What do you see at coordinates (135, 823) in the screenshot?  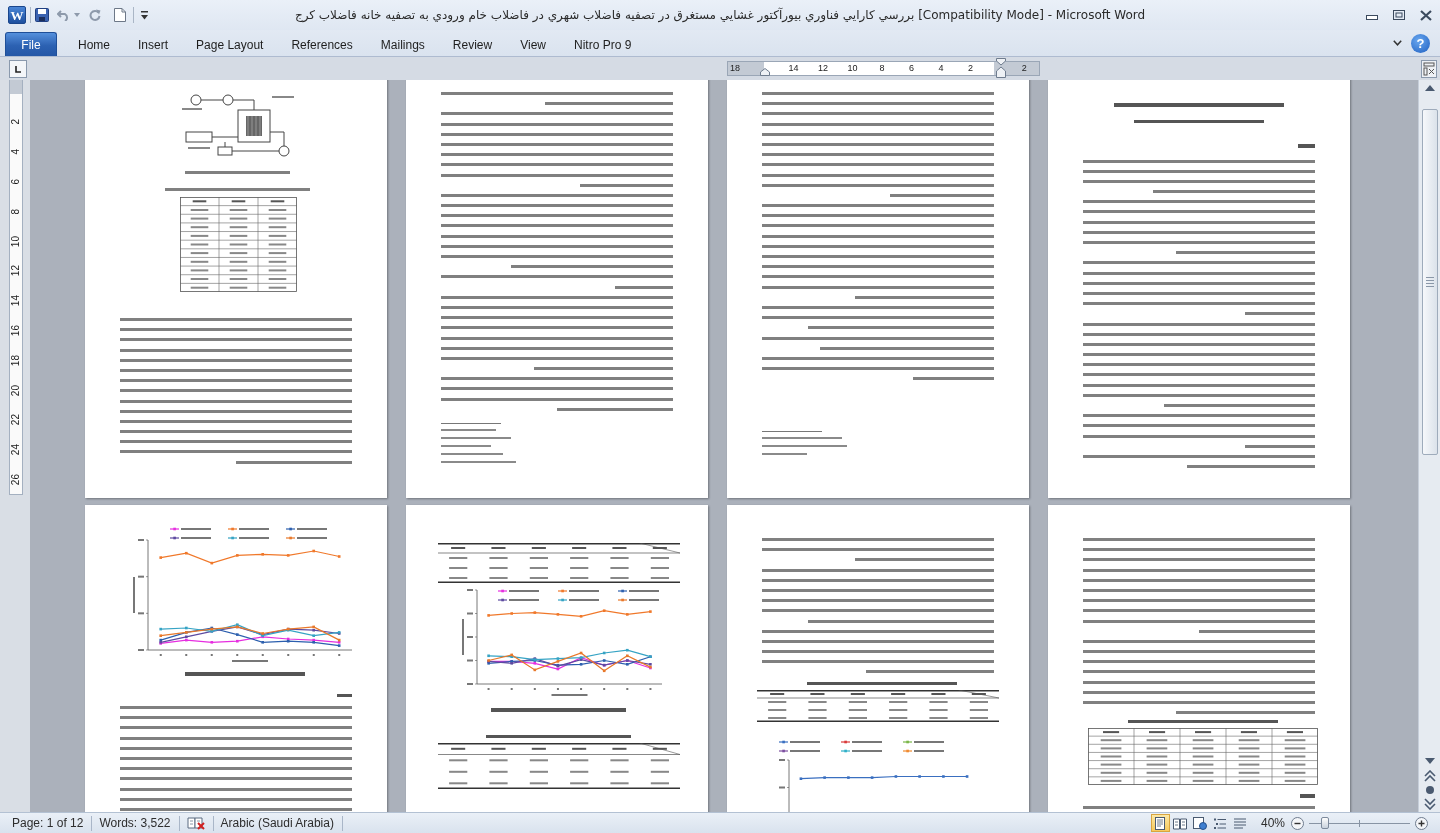 I see `word-count-indicator: Words: 3,522` at bounding box center [135, 823].